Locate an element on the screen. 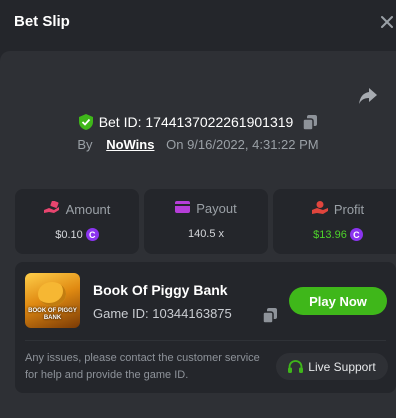 Image resolution: width=396 pixels, height=418 pixels. wallet-icon is located at coordinates (183, 208).